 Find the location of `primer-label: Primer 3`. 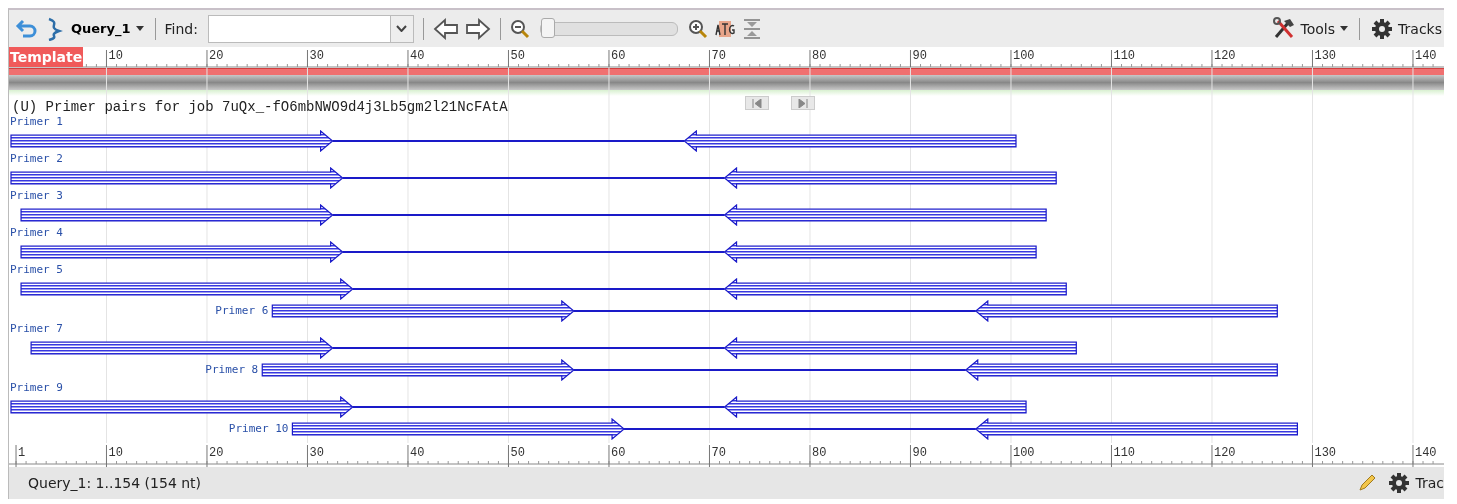

primer-label: Primer 3 is located at coordinates (36, 196).